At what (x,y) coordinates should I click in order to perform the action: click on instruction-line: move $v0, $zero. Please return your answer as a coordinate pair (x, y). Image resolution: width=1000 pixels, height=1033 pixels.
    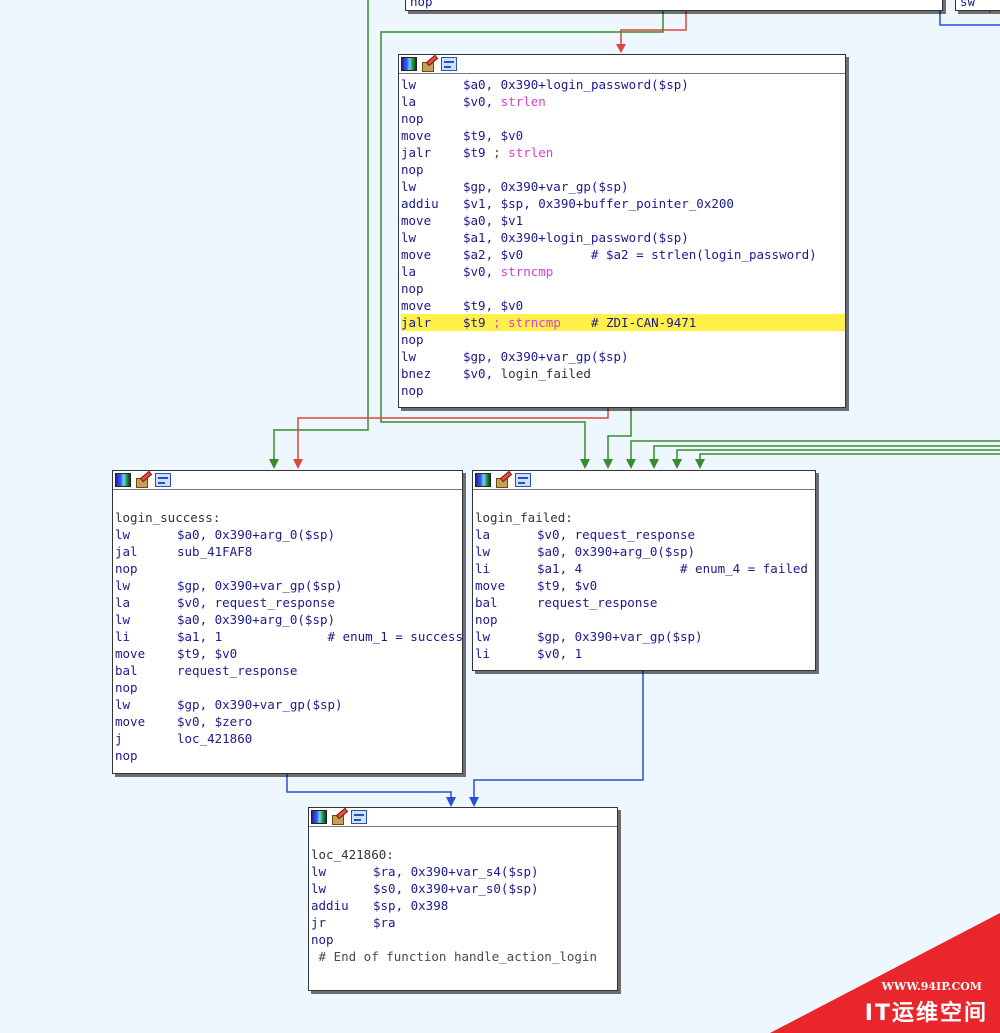
    Looking at the image, I should click on (288, 721).